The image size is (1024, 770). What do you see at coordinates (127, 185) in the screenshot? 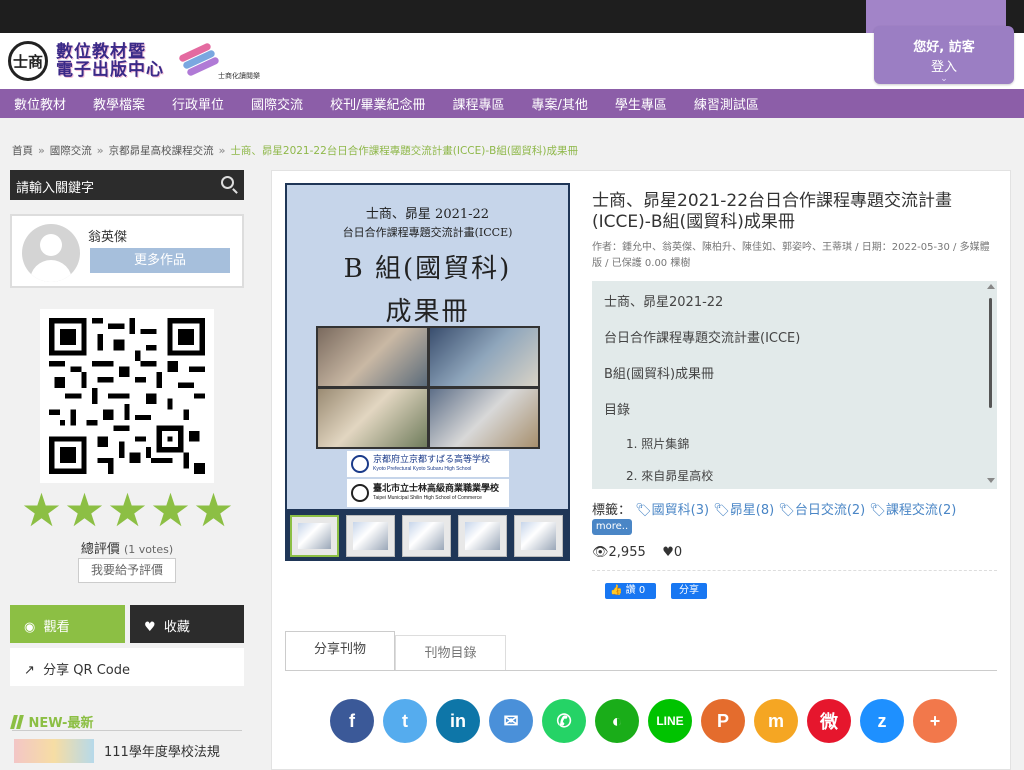
I see `search-input: 請輸入關鍵字` at bounding box center [127, 185].